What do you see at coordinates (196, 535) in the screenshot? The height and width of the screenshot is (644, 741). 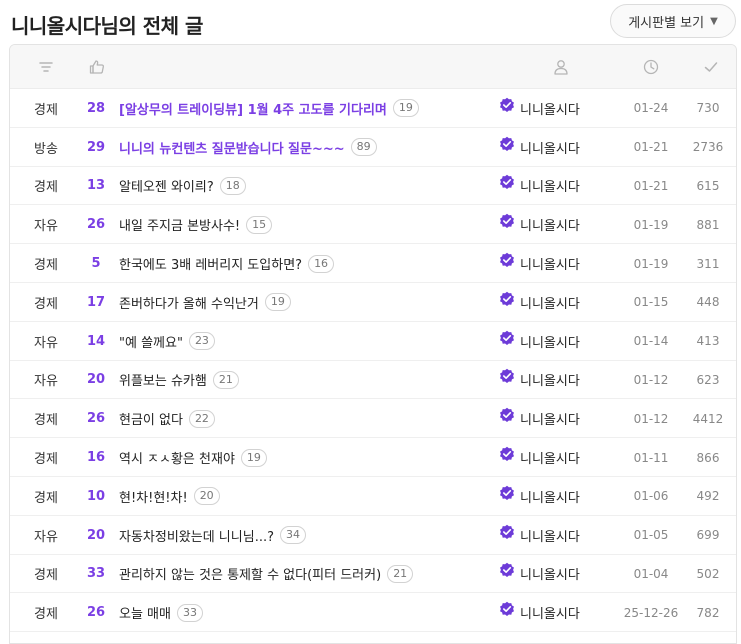 I see `post-title: 자동차정비왔는데 니니님...?` at bounding box center [196, 535].